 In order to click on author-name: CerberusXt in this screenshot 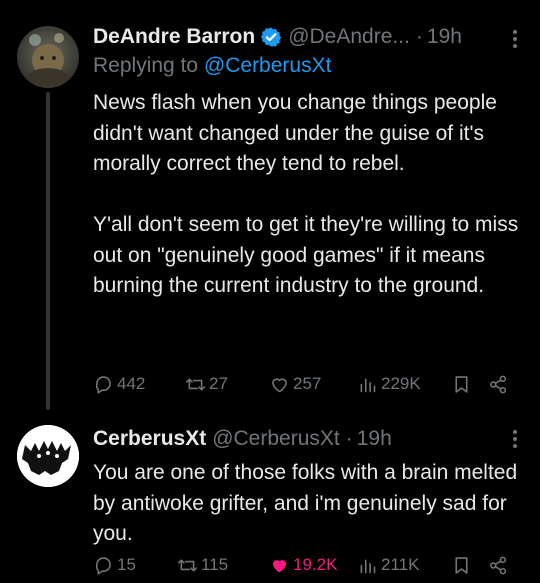, I will do `click(149, 439)`.